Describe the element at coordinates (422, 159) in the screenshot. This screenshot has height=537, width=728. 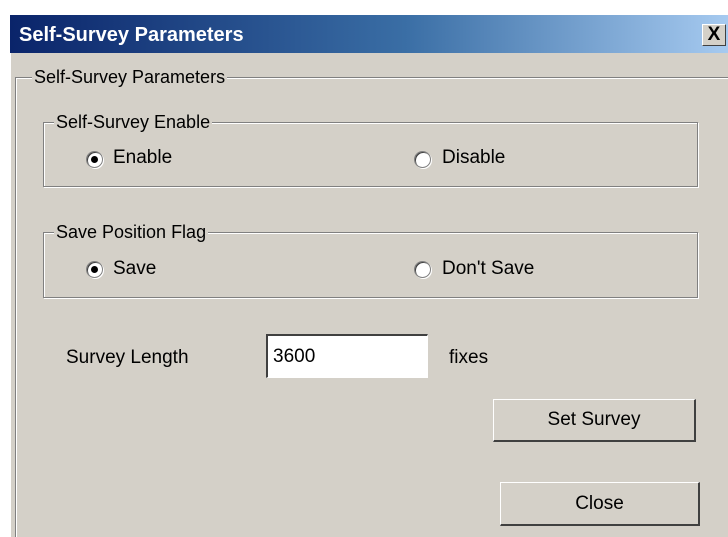
I see `disable-radio` at that location.